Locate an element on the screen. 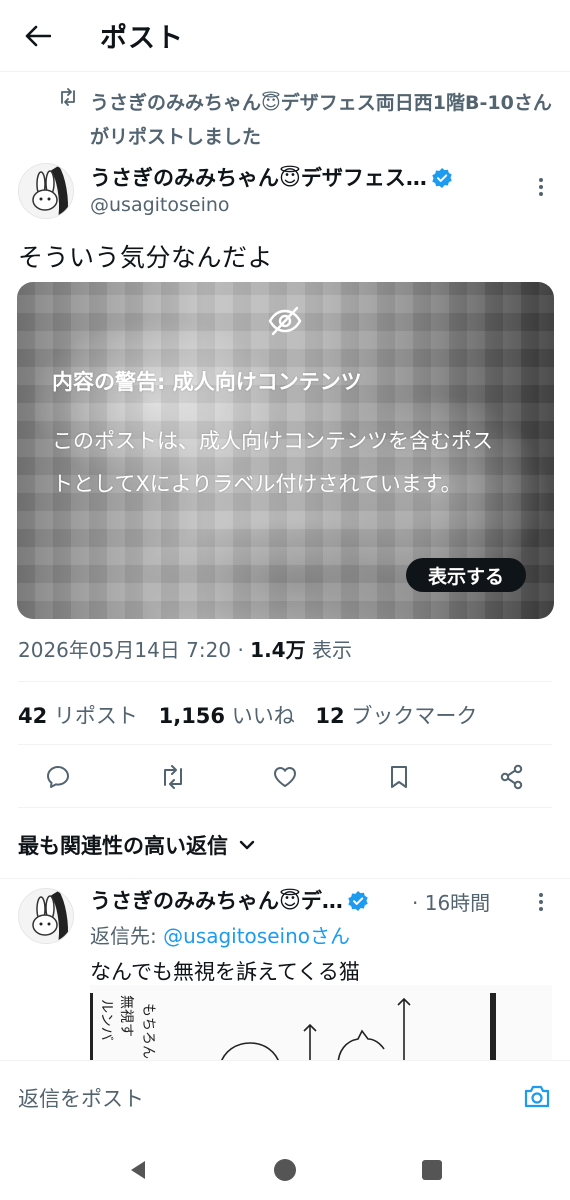 This screenshot has width=570, height=1200. heart-icon is located at coordinates (285, 777).